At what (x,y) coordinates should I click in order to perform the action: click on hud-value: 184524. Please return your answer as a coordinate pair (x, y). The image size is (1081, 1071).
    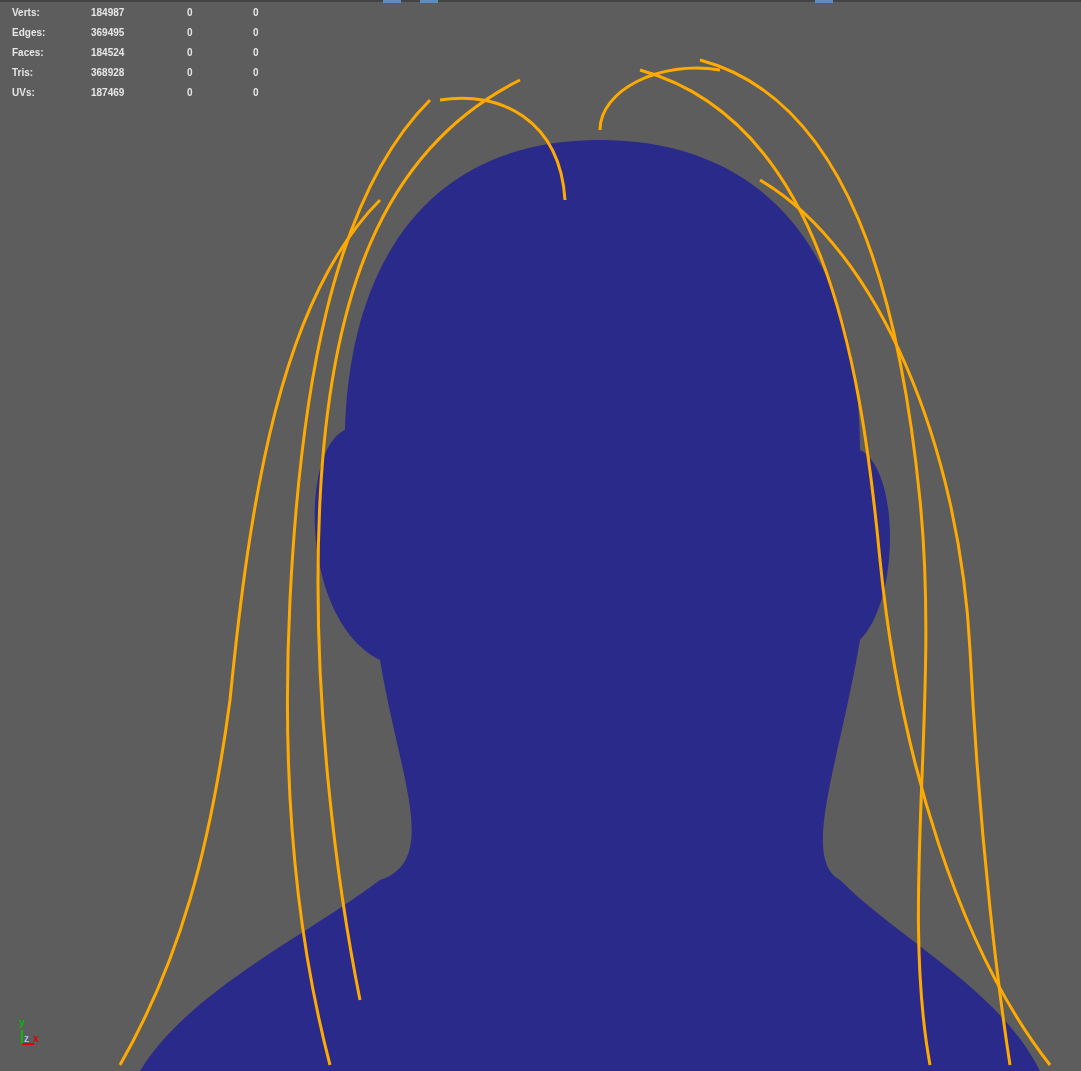
    Looking at the image, I should click on (108, 52).